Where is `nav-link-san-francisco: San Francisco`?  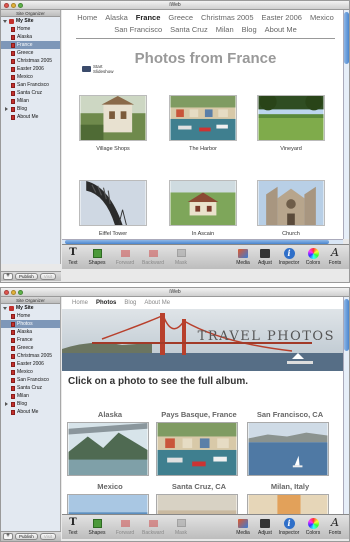
nav-link-san-francisco: San Francisco is located at coordinates (138, 29).